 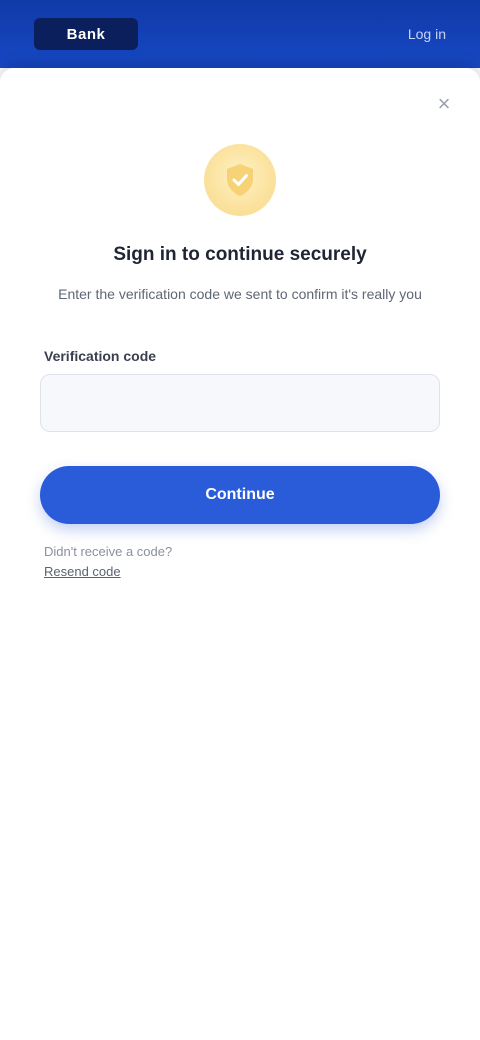 What do you see at coordinates (240, 254) in the screenshot?
I see `page-title: Sign in to continue securely` at bounding box center [240, 254].